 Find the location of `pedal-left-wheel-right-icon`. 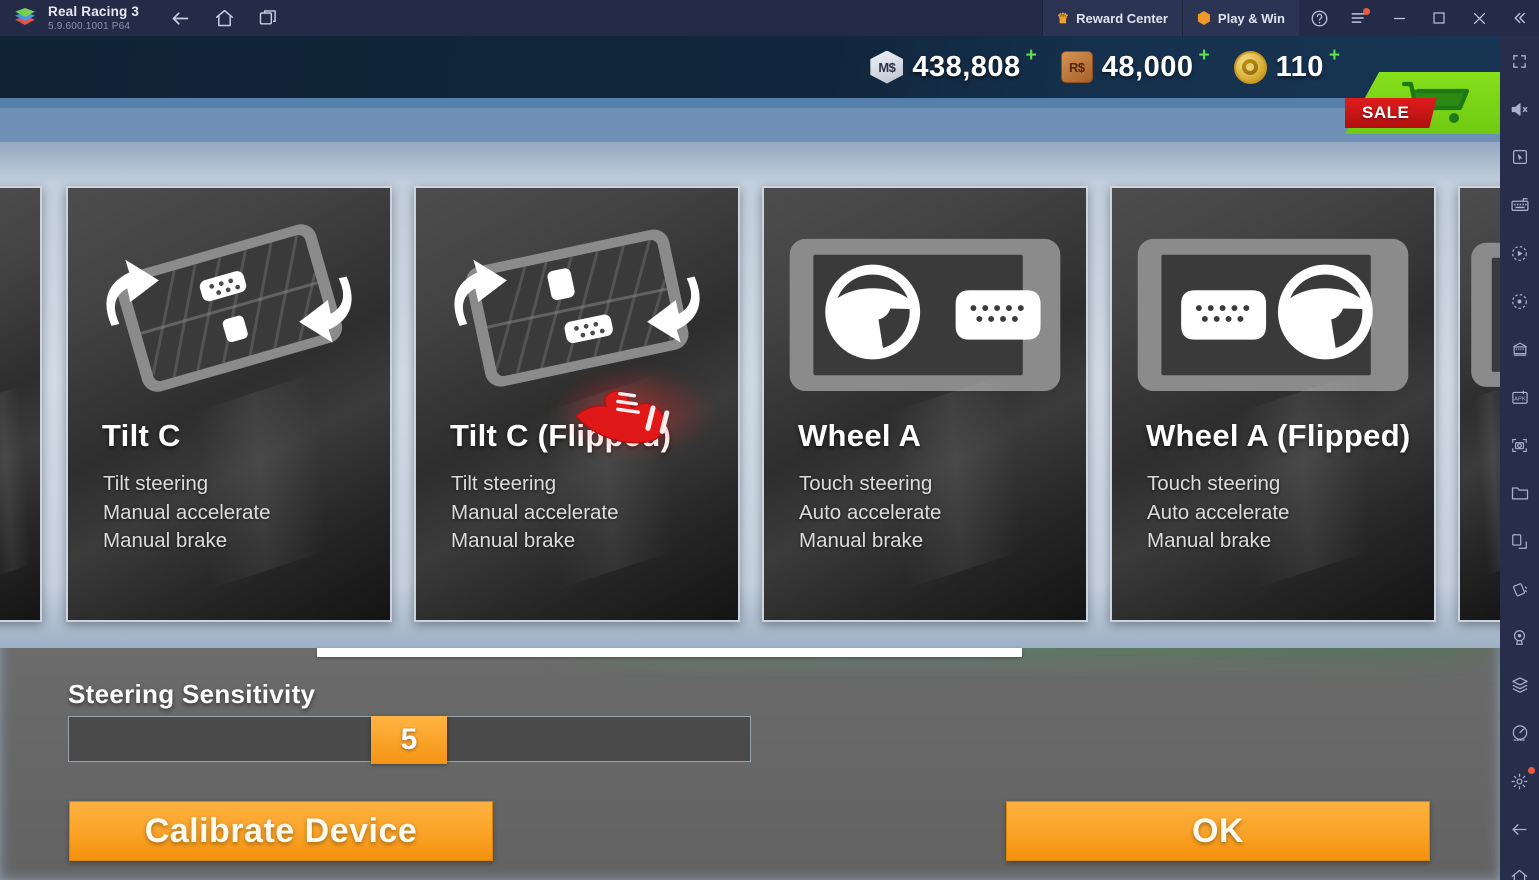

pedal-left-wheel-right-icon is located at coordinates (1273, 315).